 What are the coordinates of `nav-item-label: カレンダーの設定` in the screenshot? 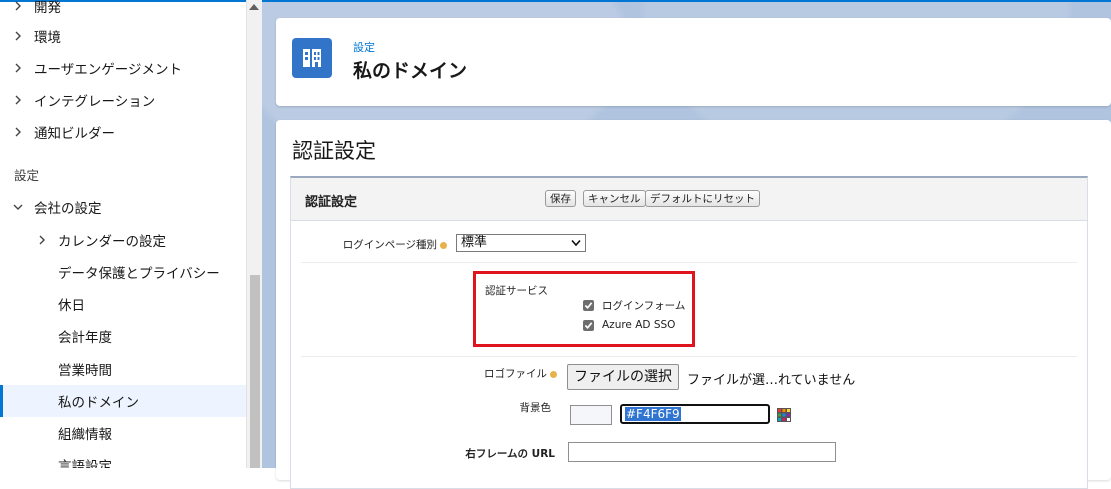 It's located at (112, 242).